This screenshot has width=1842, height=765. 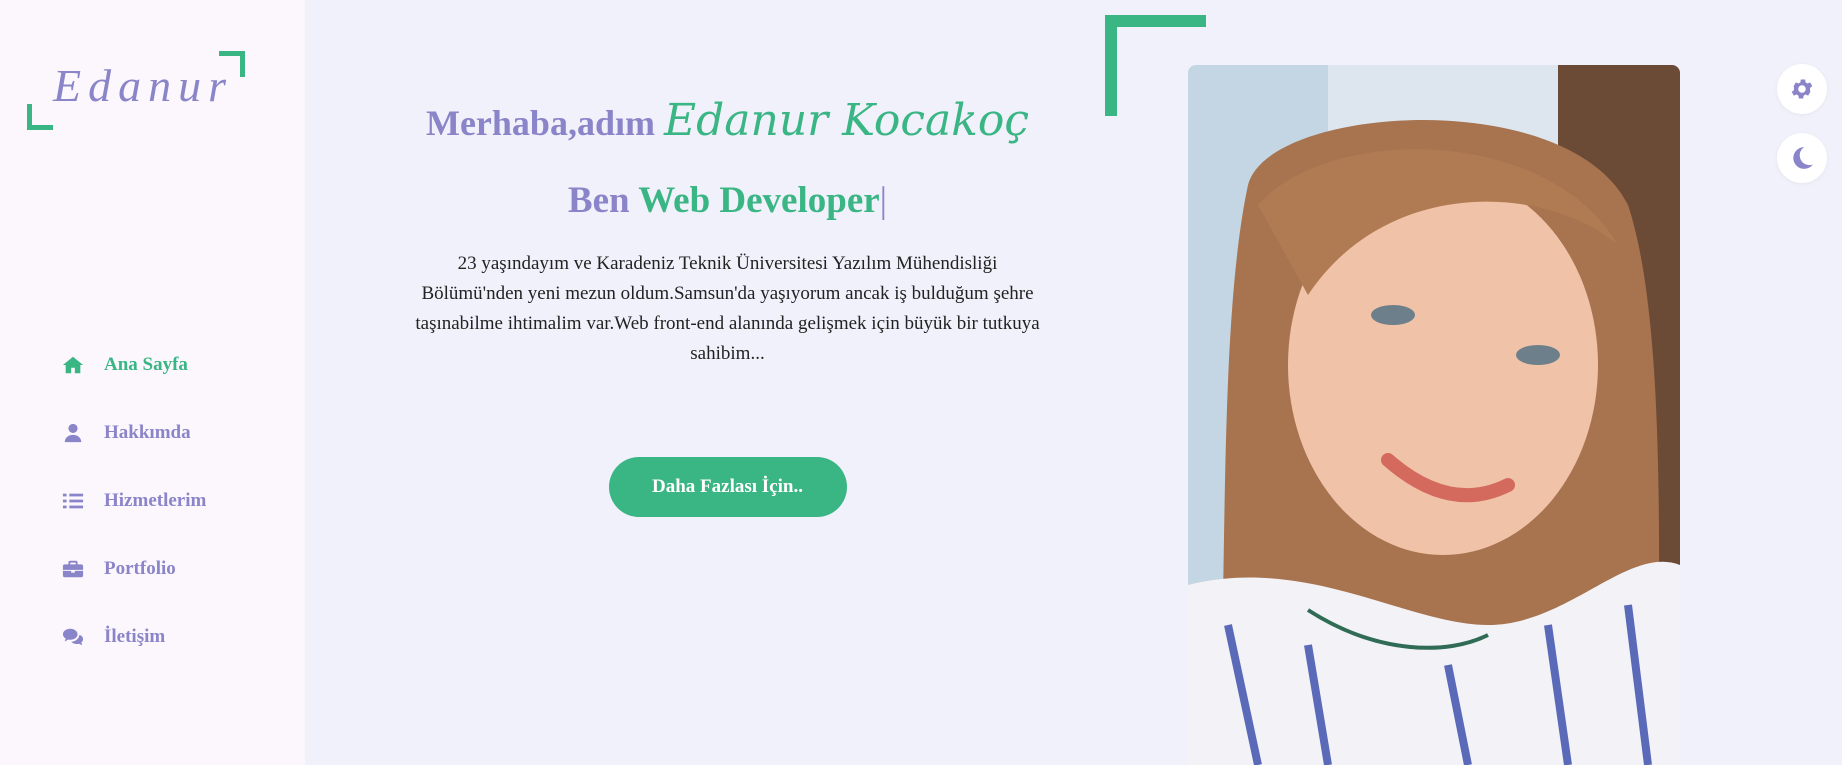 I want to click on logo-text: Edanur, so click(x=143, y=85).